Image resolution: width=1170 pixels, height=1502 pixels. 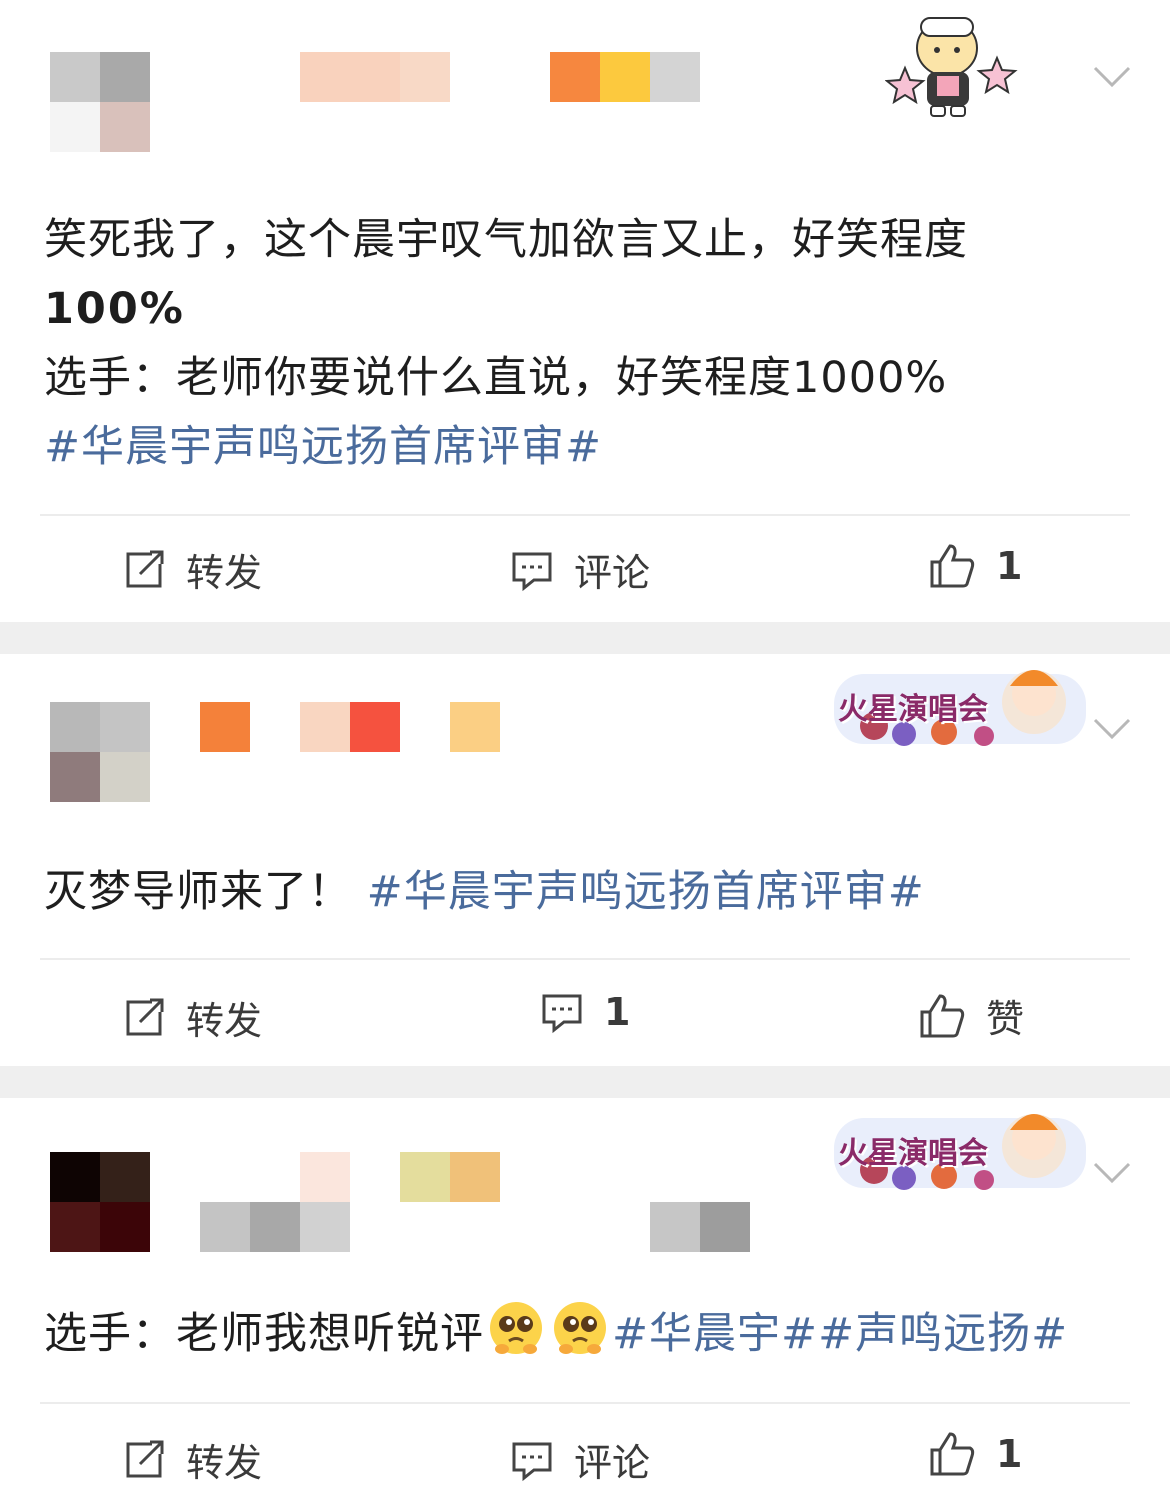 I want to click on cartoon-sticker-badge, so click(x=952, y=65).